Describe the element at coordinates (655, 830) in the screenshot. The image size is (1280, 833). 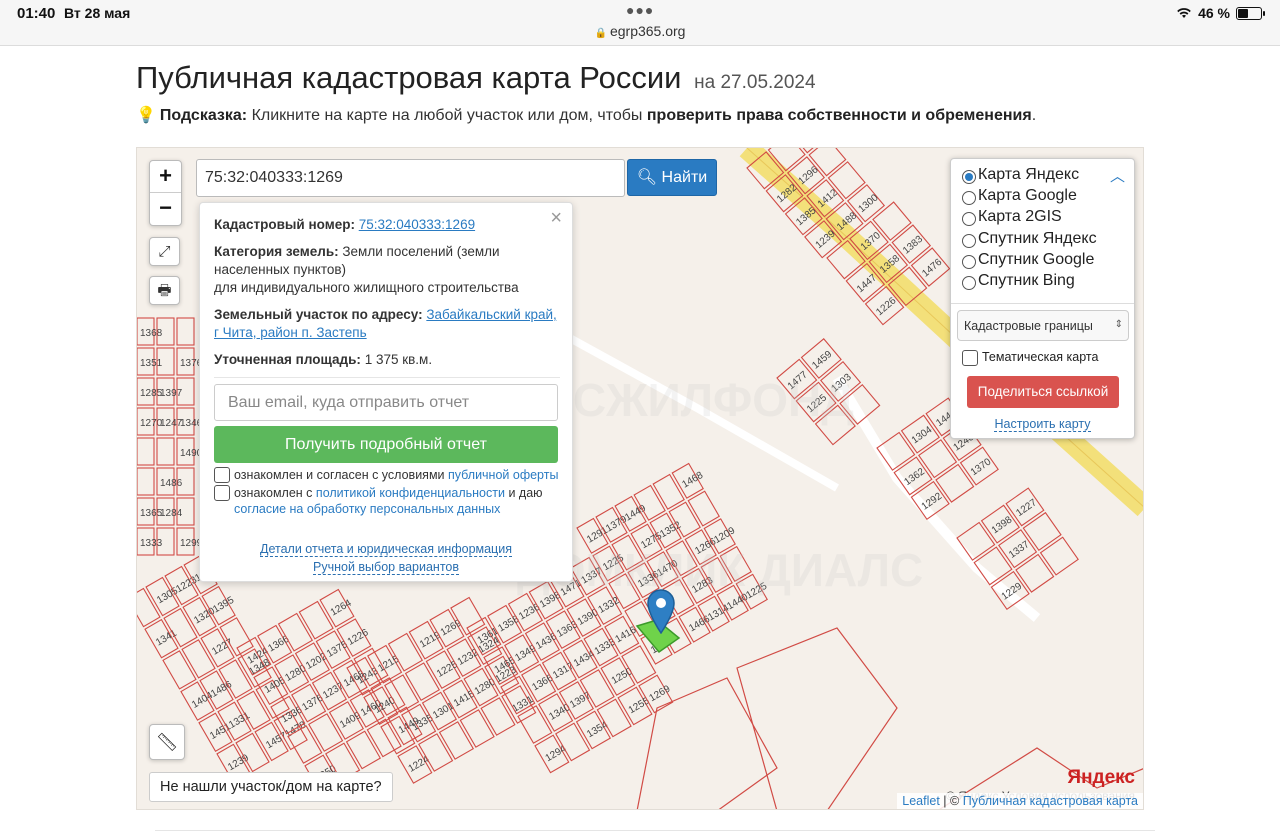
I see `page-divider` at that location.